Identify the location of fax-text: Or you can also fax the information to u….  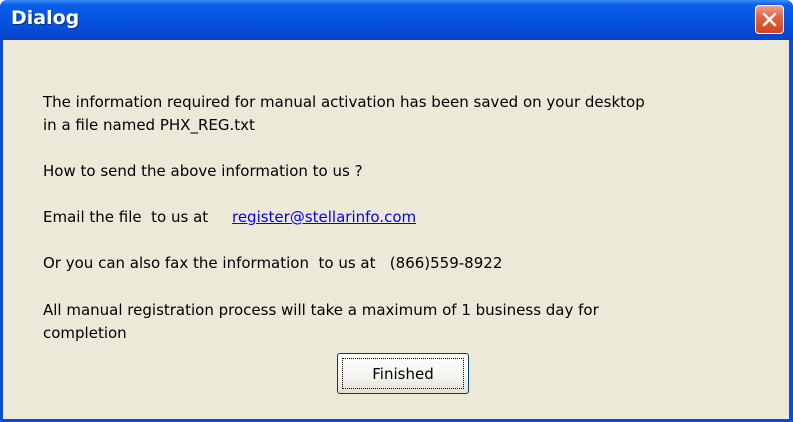
(273, 263).